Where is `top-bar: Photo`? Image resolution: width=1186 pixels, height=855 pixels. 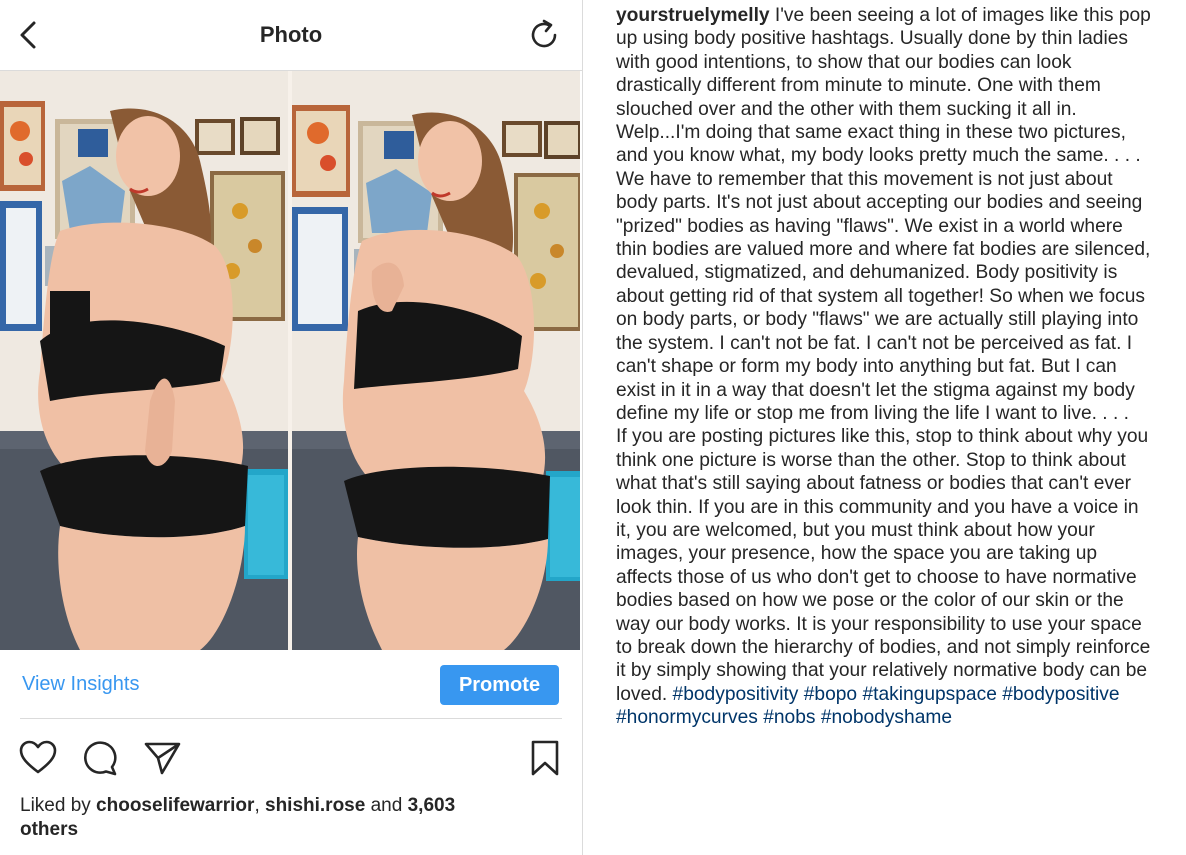 top-bar: Photo is located at coordinates (291, 35).